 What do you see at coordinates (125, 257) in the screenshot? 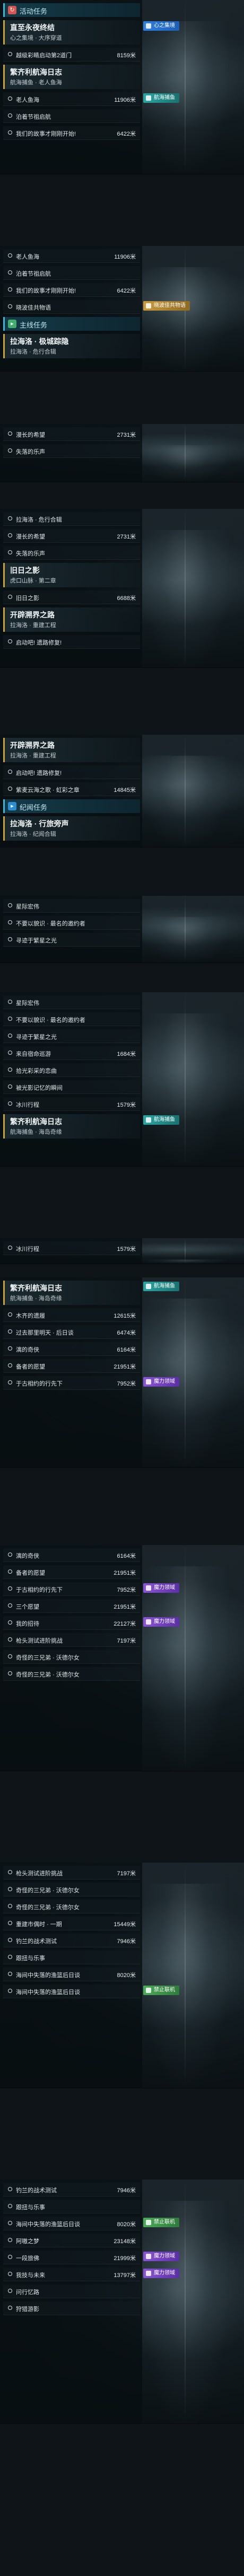
I see `task-distance: 11906米` at bounding box center [125, 257].